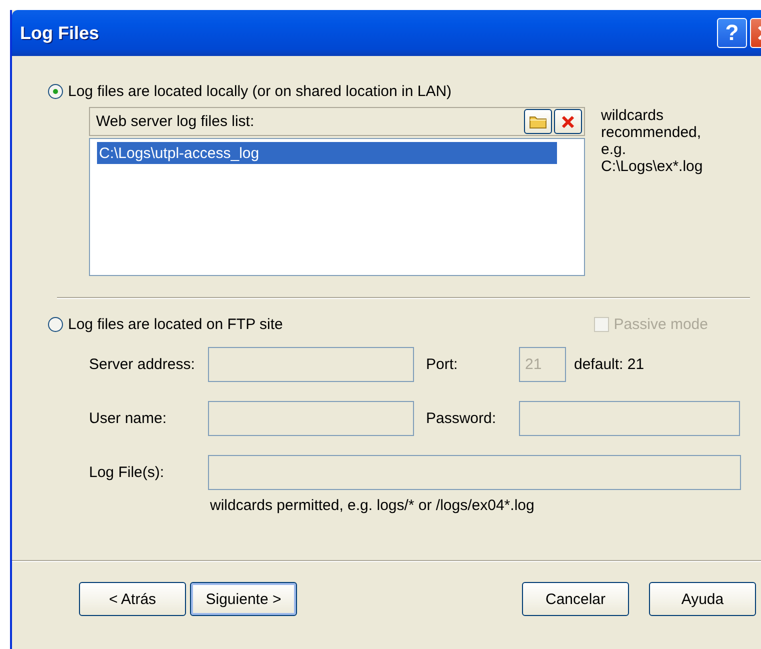 This screenshot has height=649, width=761. I want to click on hint-text: wildcards recommended, e.g. C:\Logs\ex*.log, so click(652, 142).